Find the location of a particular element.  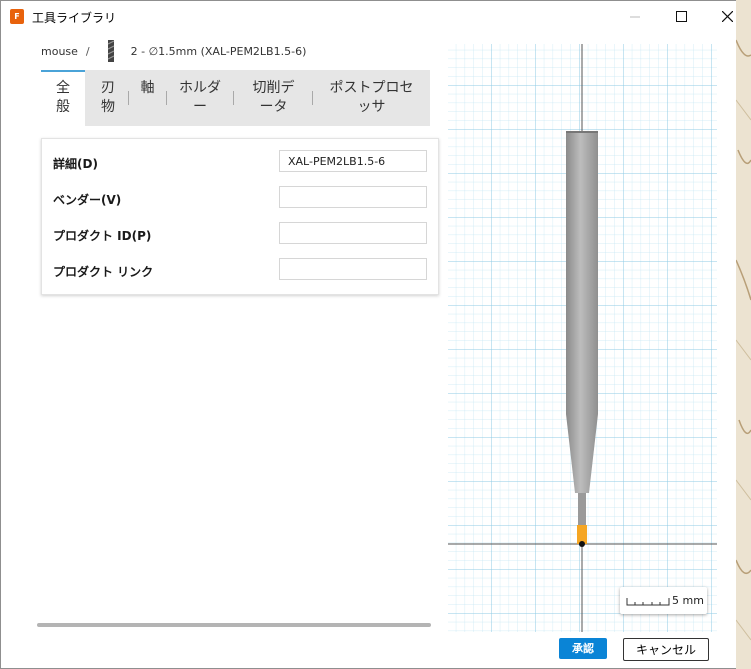

title-bar: F 工具ライブラリ is located at coordinates (375, 16).